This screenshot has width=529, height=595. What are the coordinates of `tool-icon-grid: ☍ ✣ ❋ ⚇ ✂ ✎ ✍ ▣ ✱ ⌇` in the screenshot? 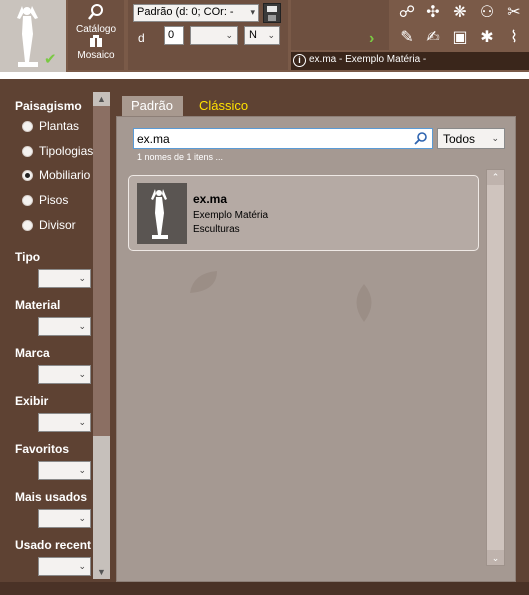 It's located at (460, 25).